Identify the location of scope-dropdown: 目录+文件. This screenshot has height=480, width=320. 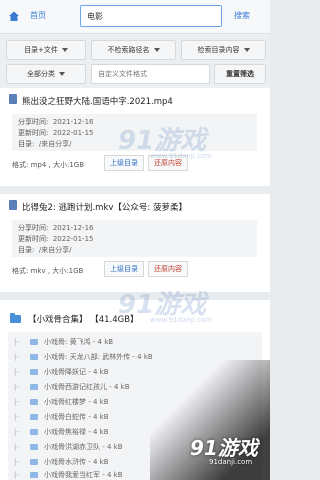
(46, 50).